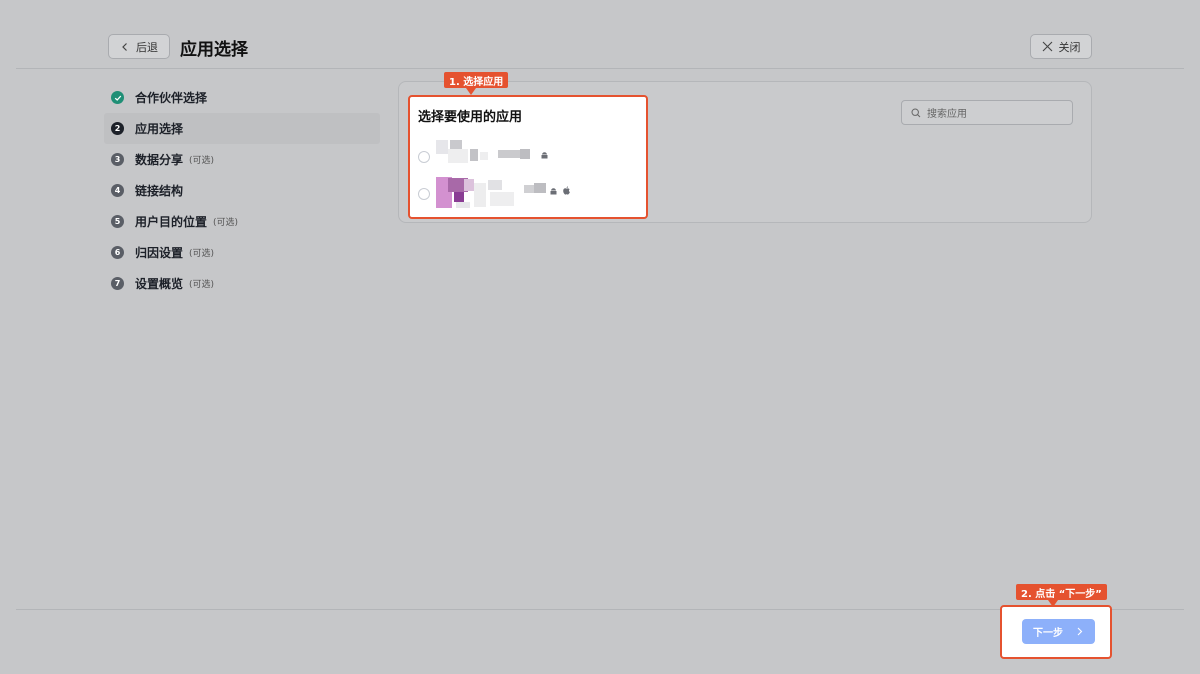 The image size is (1200, 674). Describe the element at coordinates (171, 222) in the screenshot. I see `step-label: 用户目的位置` at that location.